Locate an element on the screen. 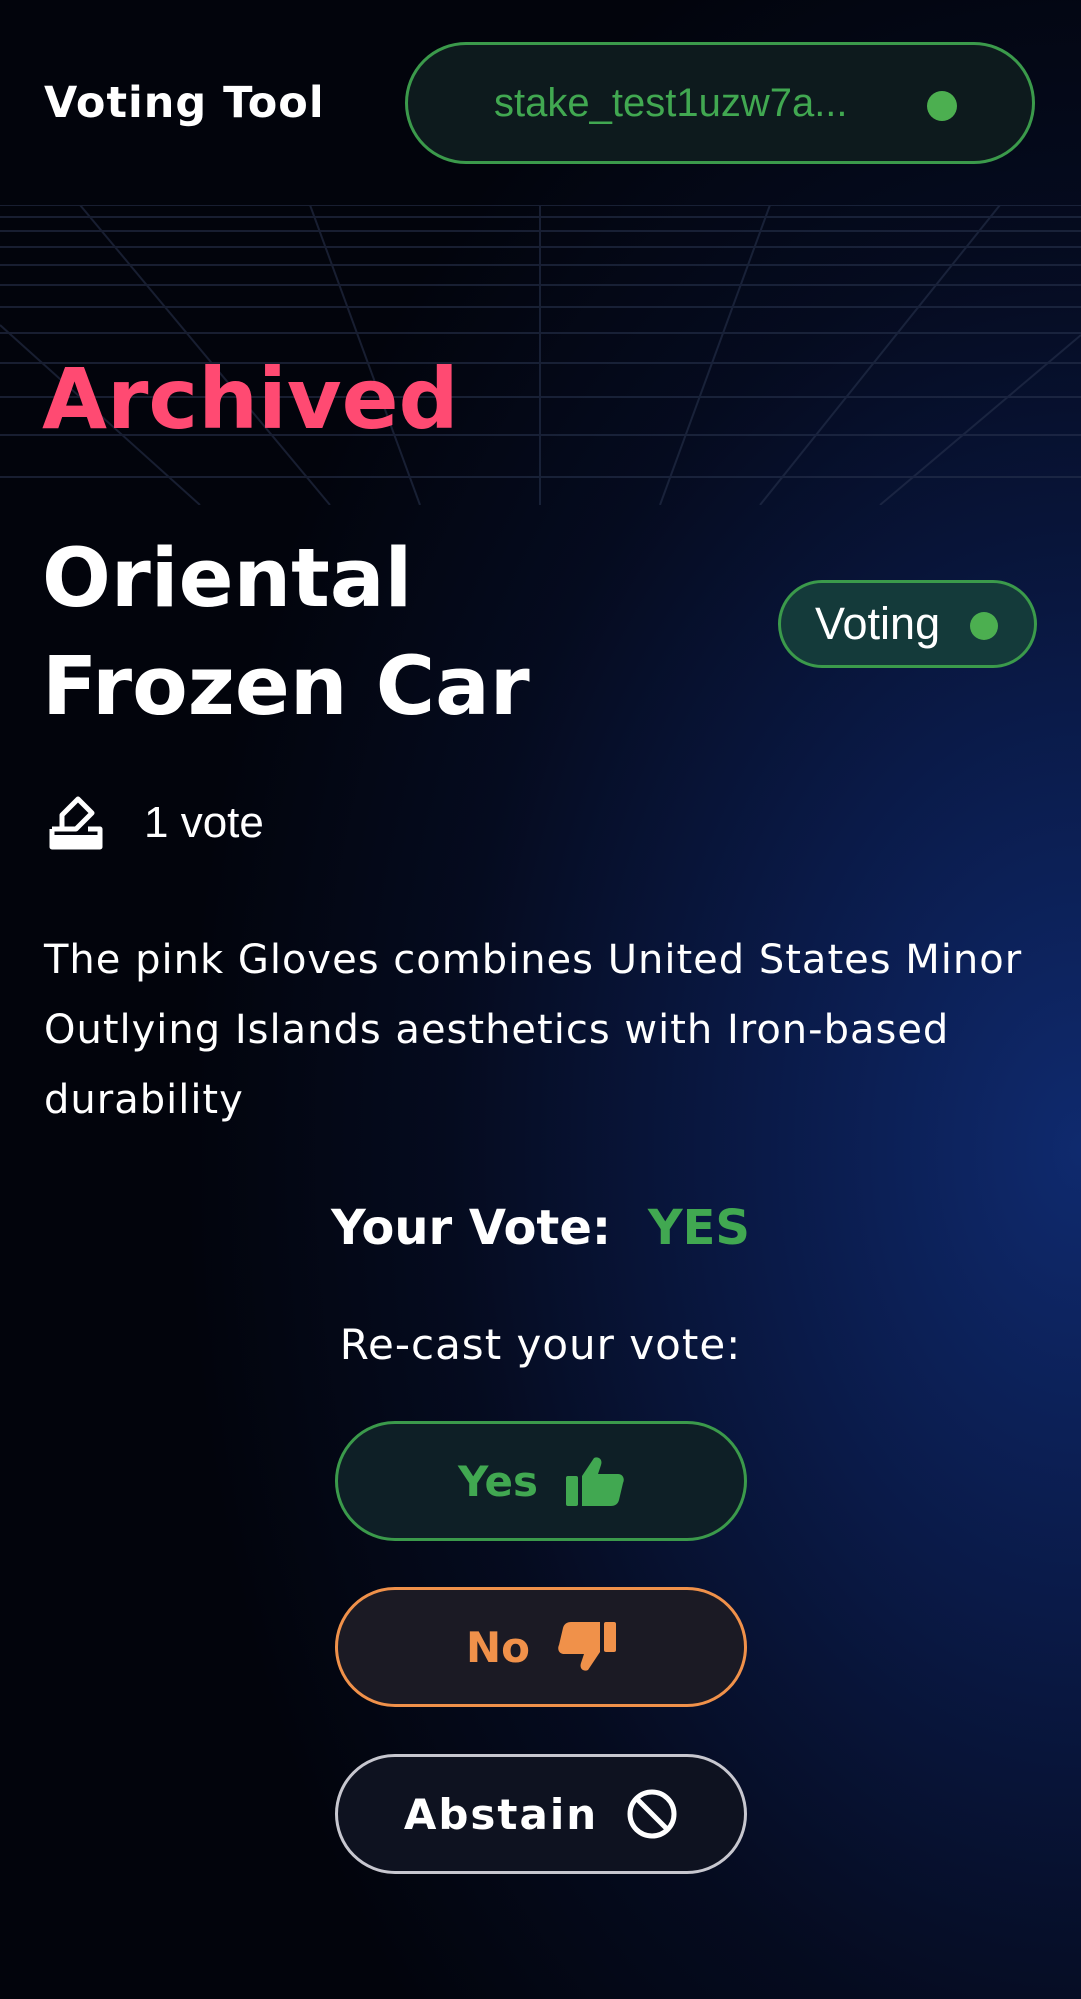 This screenshot has width=1081, height=1999. vote-count-row: 1 vote is located at coordinates (156, 823).